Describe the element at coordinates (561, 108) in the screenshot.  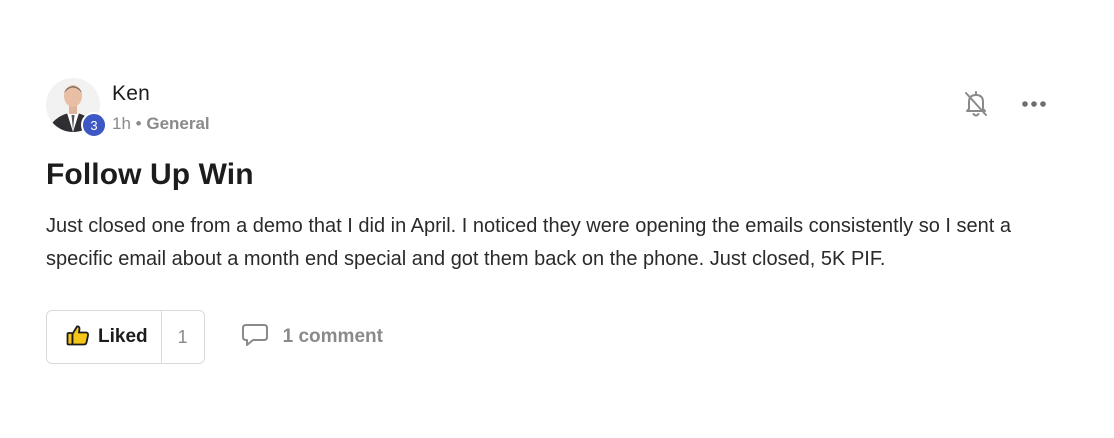
I see `post-header: 3 Ken 1h • General` at that location.